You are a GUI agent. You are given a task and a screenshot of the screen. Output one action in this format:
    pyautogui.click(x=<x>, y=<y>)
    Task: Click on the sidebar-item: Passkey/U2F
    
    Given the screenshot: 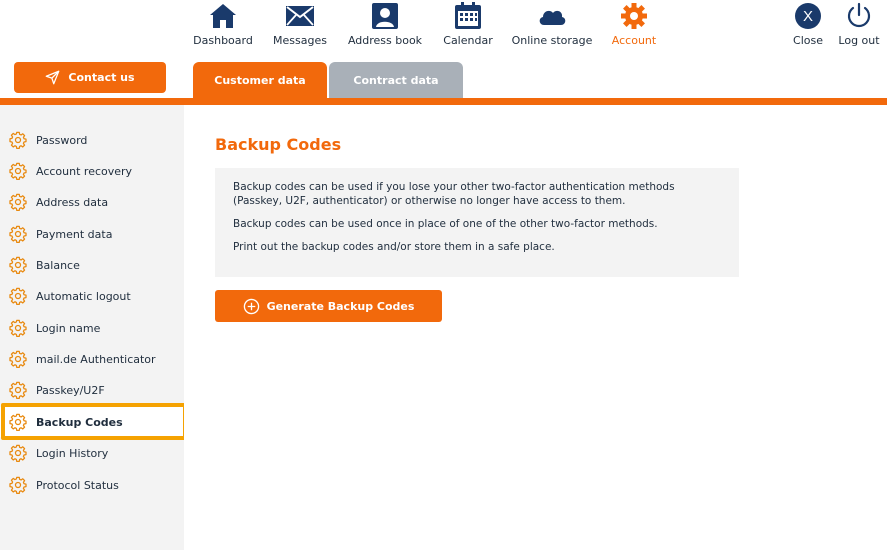 What is the action you would take?
    pyautogui.click(x=92, y=390)
    